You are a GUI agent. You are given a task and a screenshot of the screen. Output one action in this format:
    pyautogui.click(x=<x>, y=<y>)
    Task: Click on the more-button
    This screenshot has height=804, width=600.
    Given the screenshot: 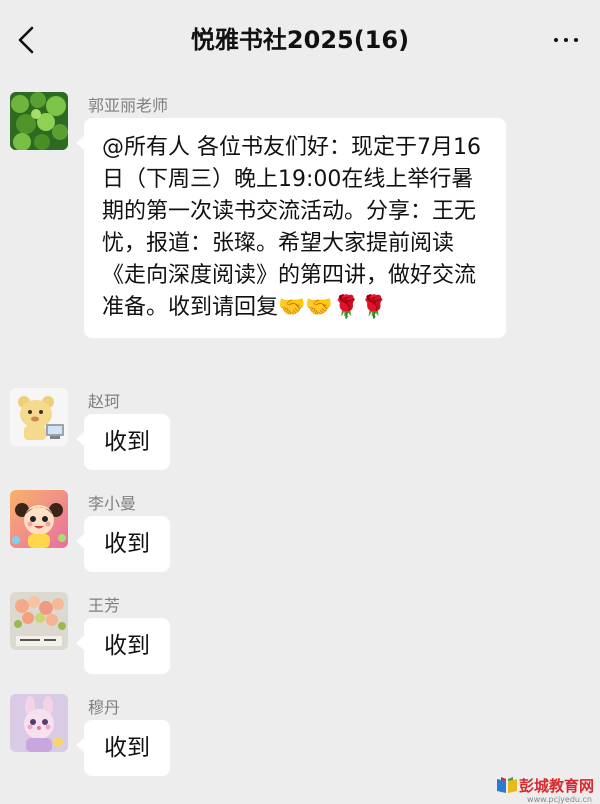 What is the action you would take?
    pyautogui.click(x=566, y=40)
    